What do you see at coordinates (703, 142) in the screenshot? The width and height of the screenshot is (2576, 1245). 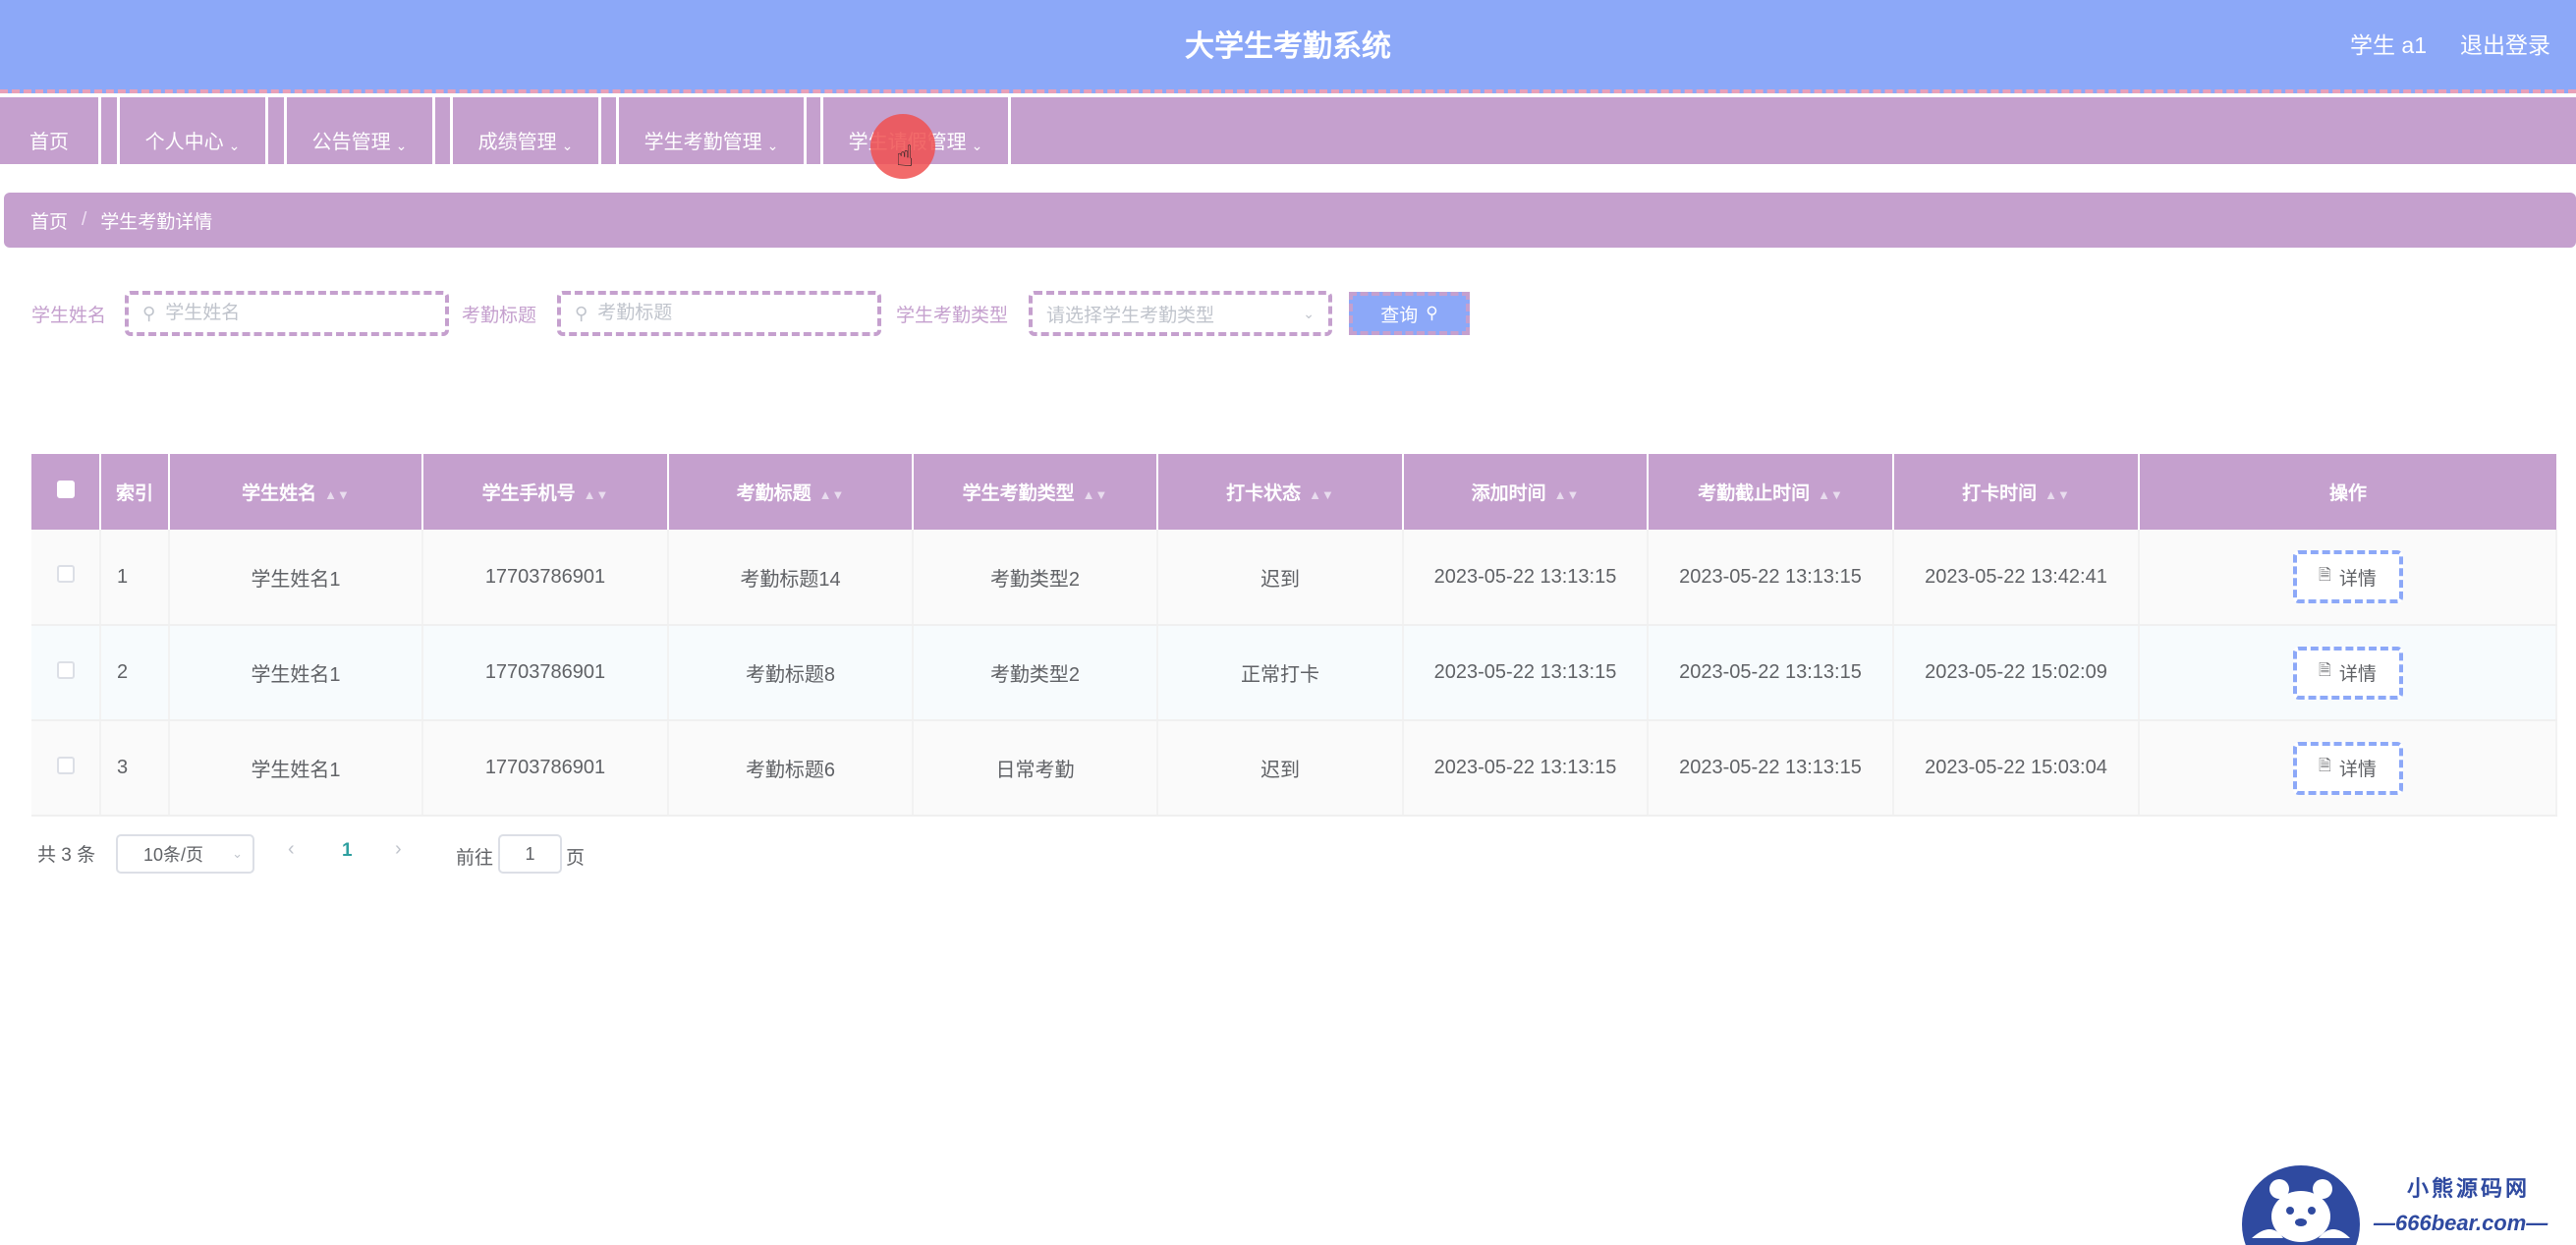 I see `nav-item-label: 学生考勤管理` at bounding box center [703, 142].